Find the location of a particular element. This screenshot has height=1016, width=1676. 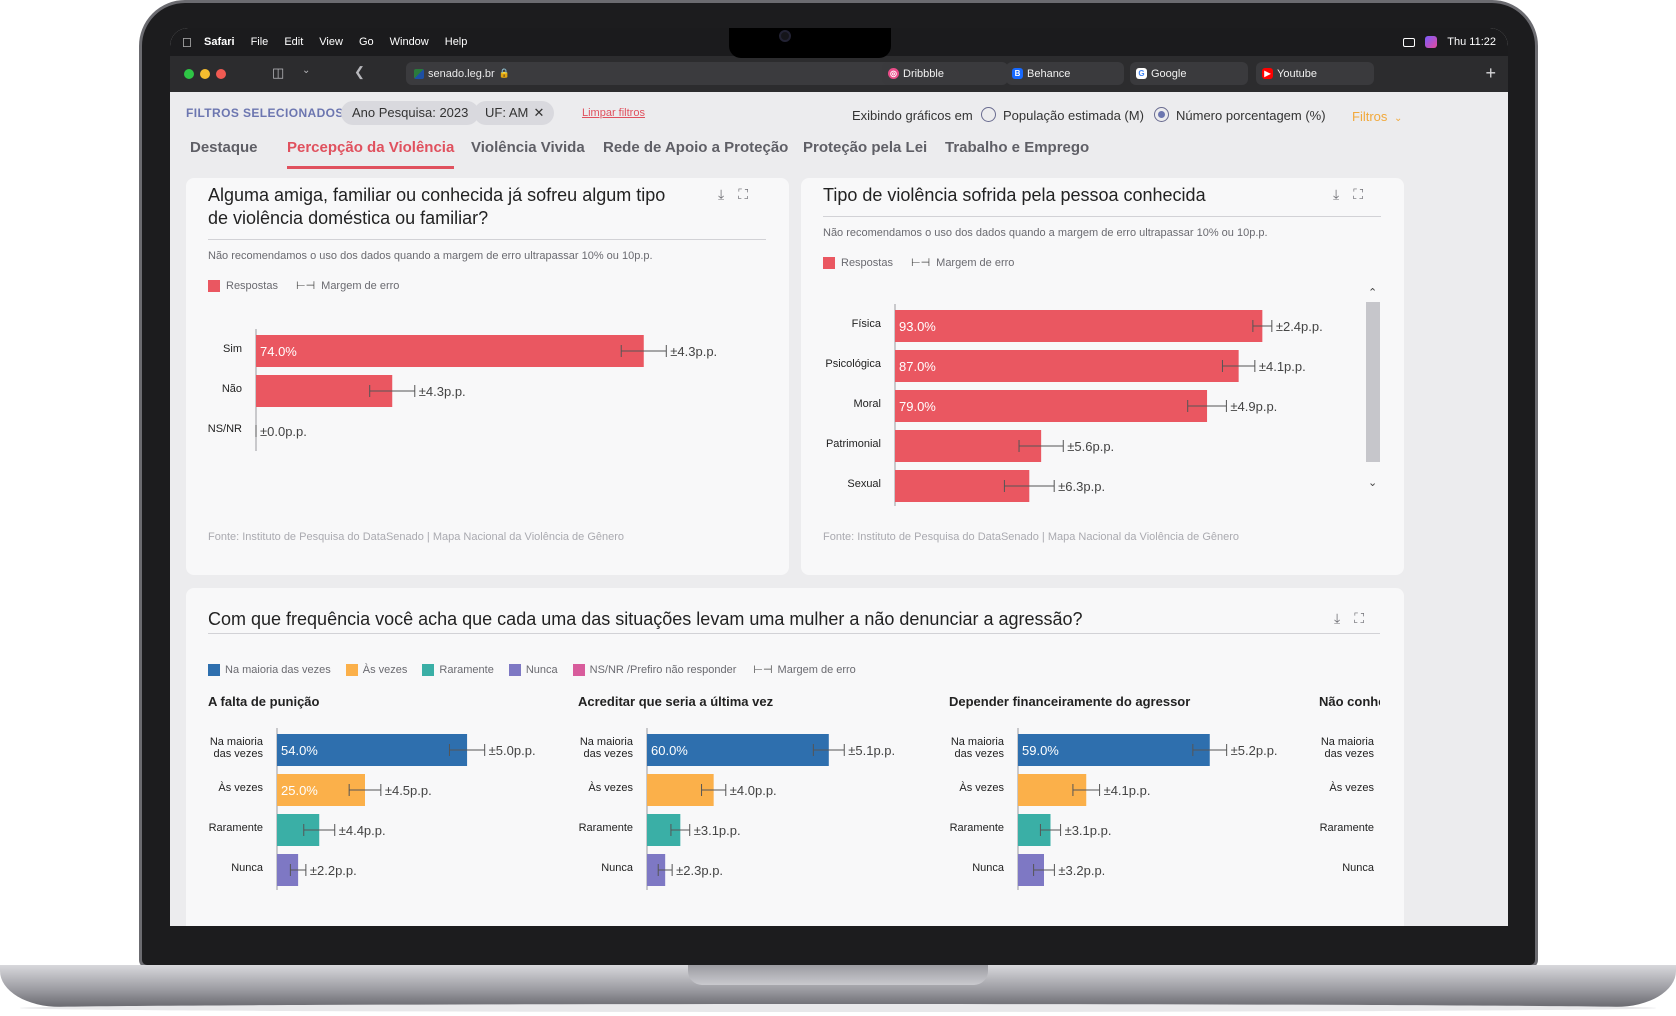

tab-label: Google is located at coordinates (1169, 73).